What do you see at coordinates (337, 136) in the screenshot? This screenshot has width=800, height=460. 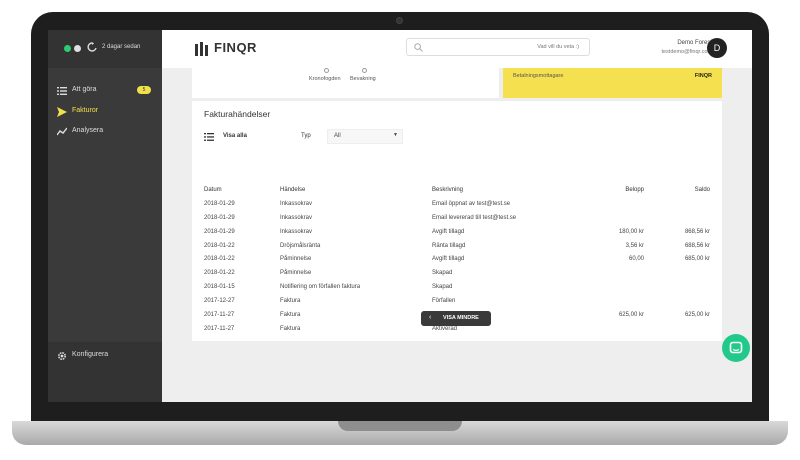 I see `type-filter-value: All` at bounding box center [337, 136].